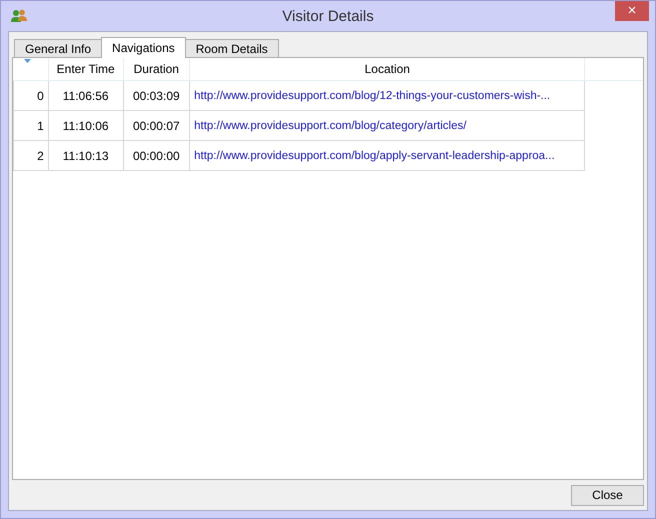 The height and width of the screenshot is (519, 656). Describe the element at coordinates (31, 95) in the screenshot. I see `table-cell: 0` at that location.